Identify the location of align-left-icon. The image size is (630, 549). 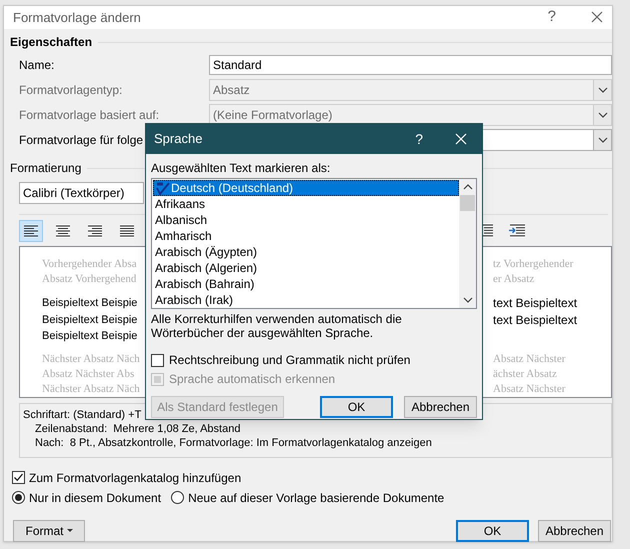
(31, 230).